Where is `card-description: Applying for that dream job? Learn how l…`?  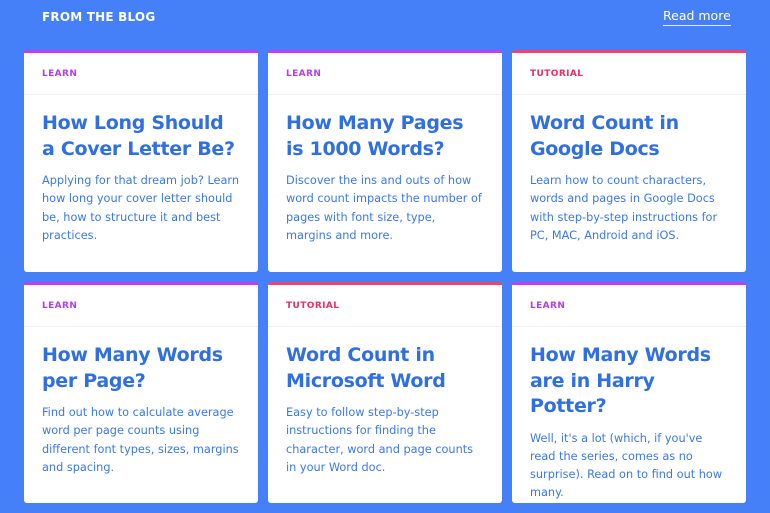
card-description: Applying for that dream job? Learn how l… is located at coordinates (141, 208).